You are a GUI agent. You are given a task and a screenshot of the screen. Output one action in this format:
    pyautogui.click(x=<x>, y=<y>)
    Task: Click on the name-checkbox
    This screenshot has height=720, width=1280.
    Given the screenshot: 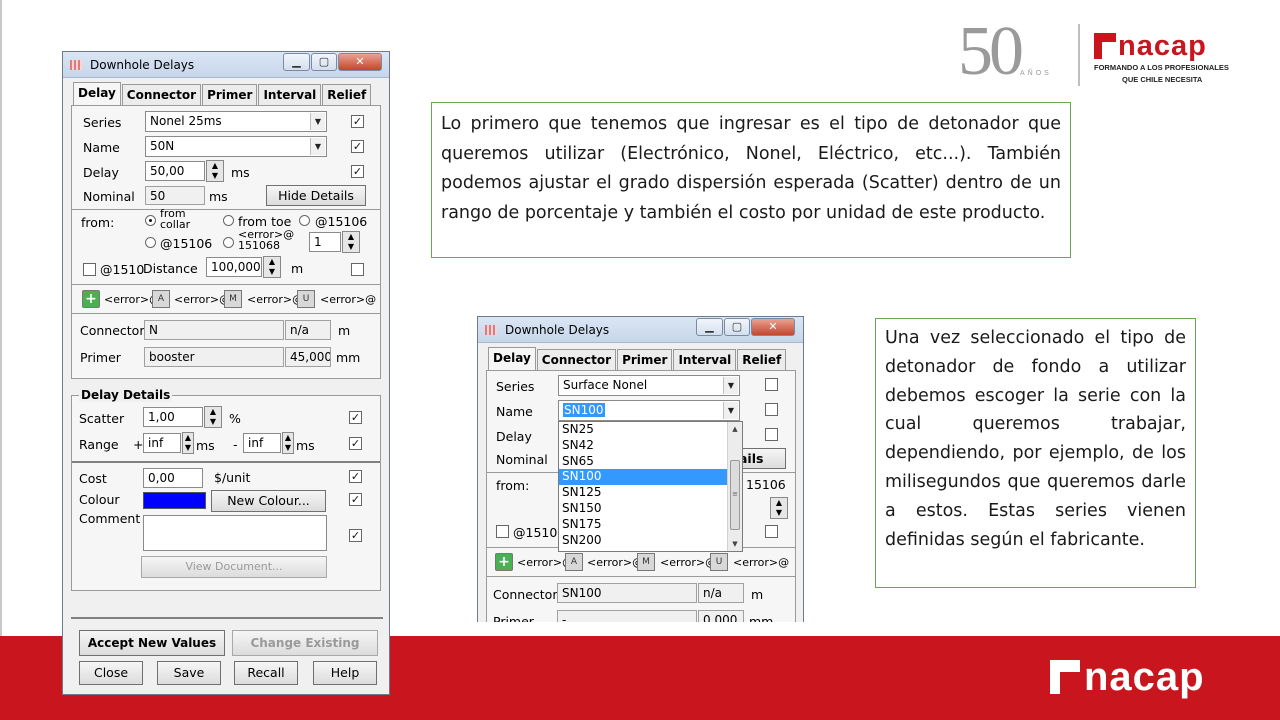 What is the action you would take?
    pyautogui.click(x=771, y=409)
    